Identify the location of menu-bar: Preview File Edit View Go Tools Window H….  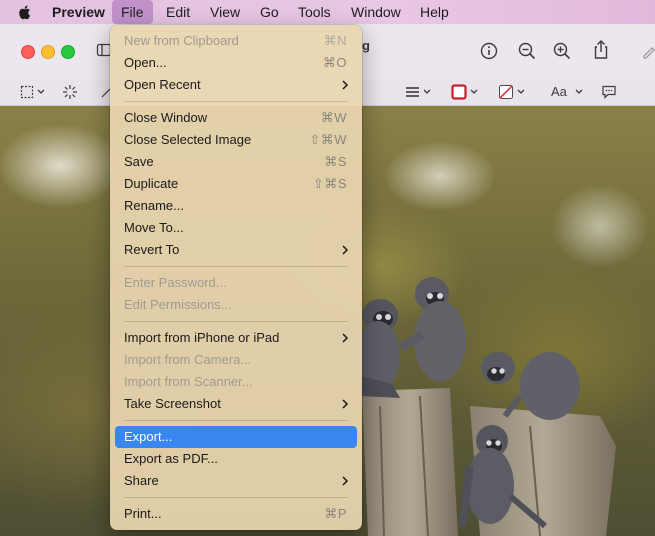
(327, 12).